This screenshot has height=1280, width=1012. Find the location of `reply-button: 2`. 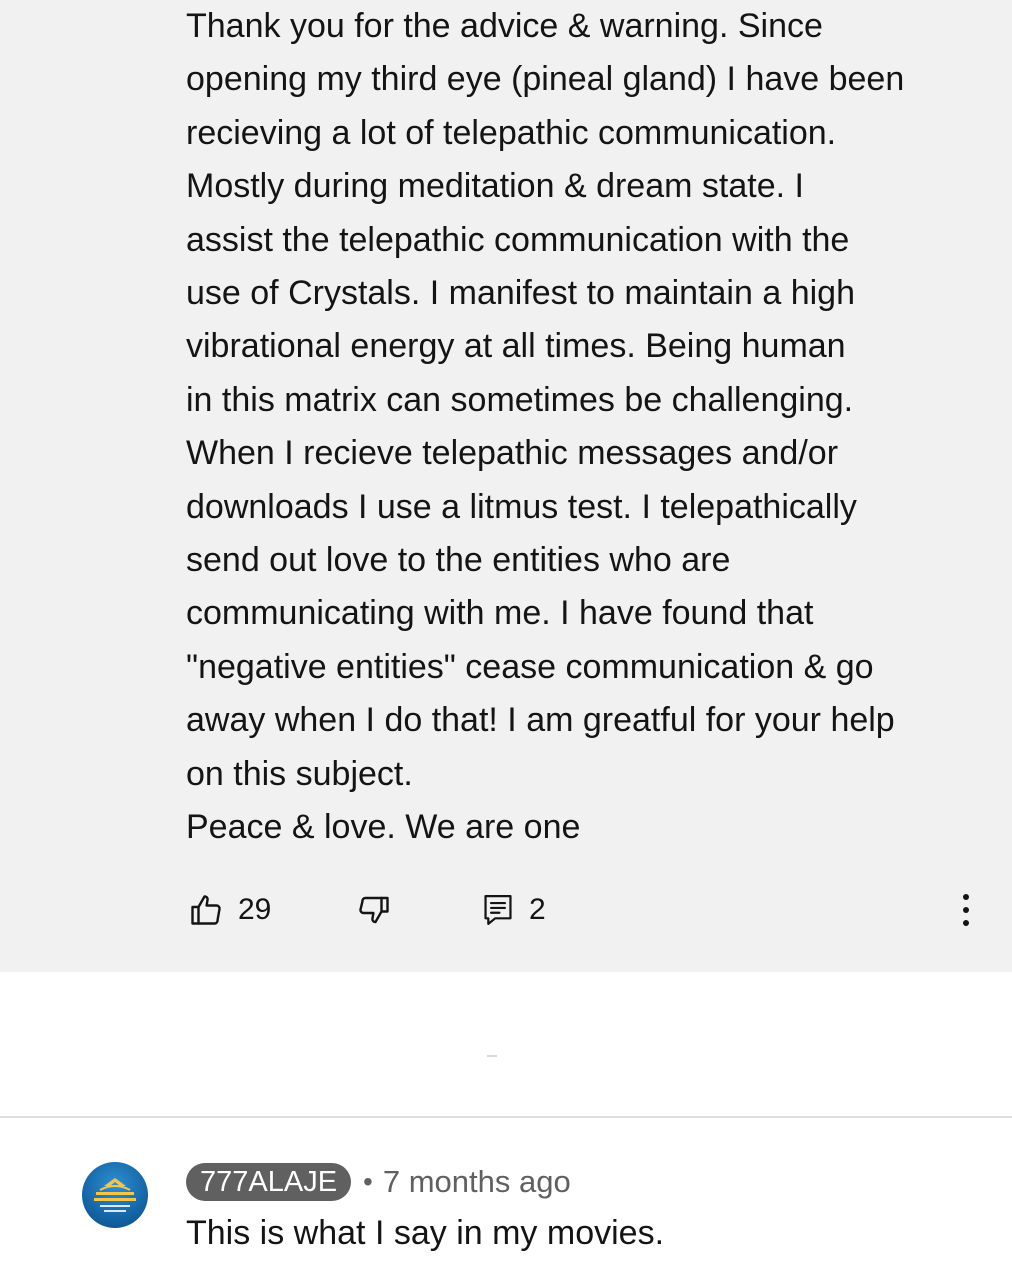

reply-button: 2 is located at coordinates (513, 910).